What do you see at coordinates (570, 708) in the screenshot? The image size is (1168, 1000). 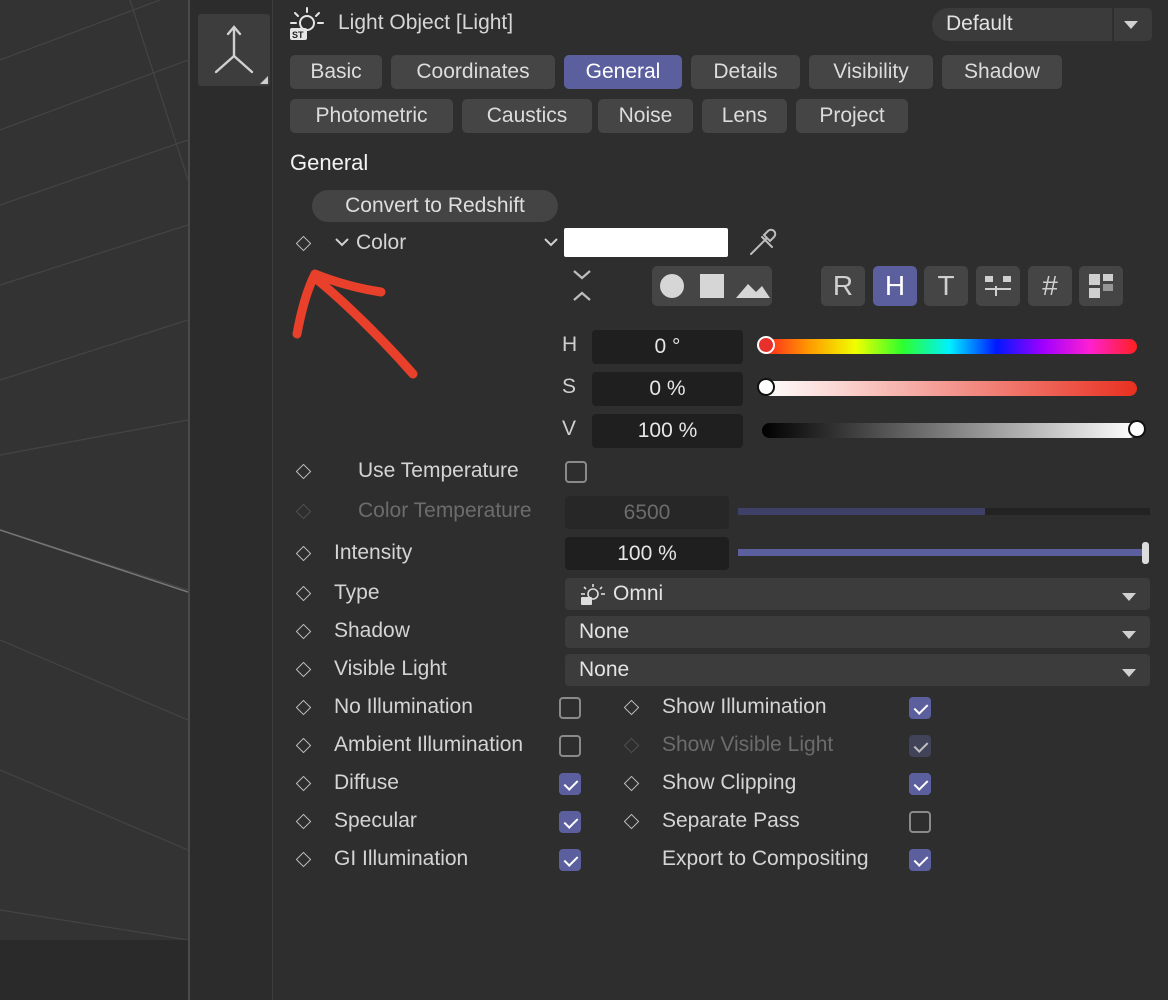 I see `no-illumination-checkbox` at bounding box center [570, 708].